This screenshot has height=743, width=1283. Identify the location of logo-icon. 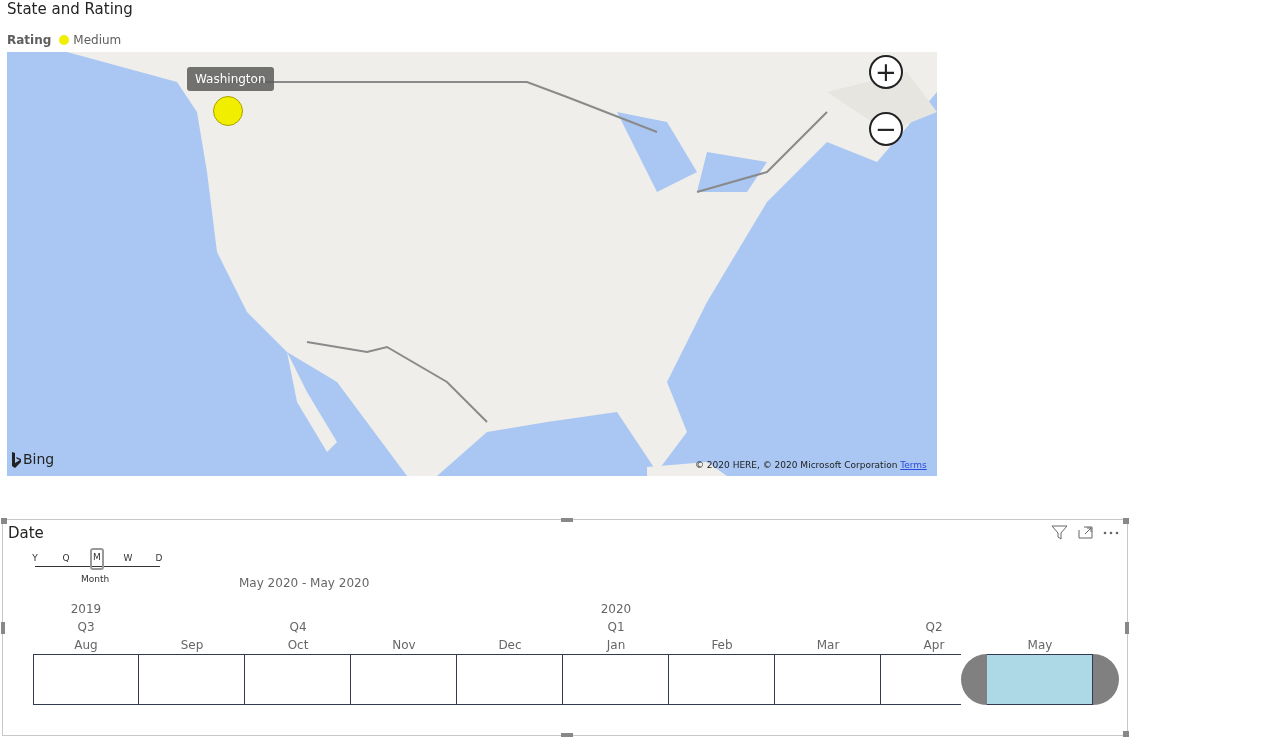
(16, 459).